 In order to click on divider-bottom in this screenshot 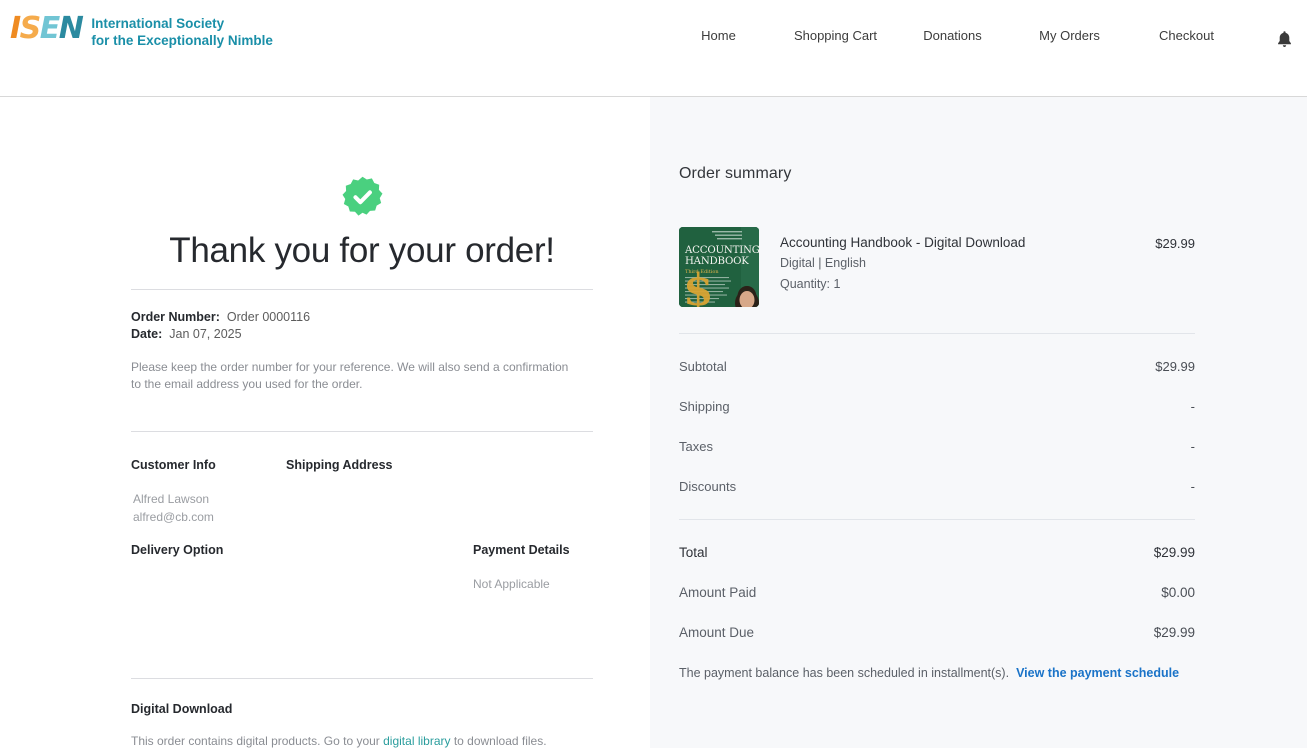, I will do `click(362, 678)`.